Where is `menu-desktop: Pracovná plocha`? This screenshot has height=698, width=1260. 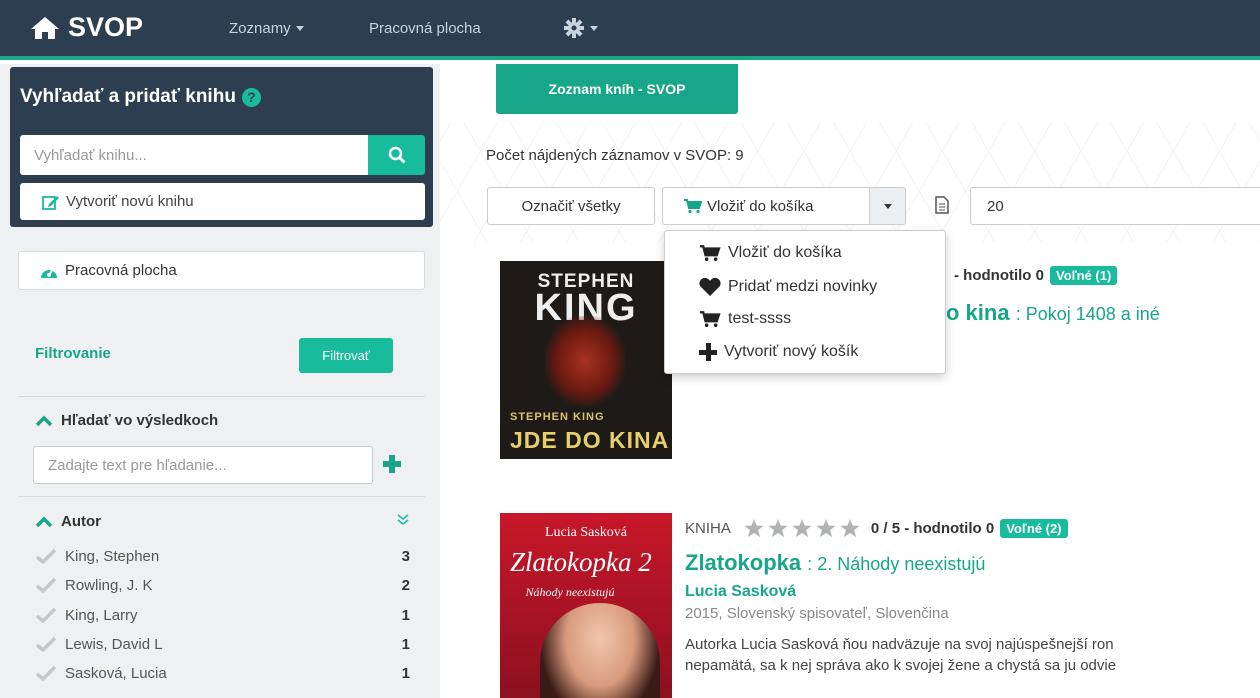 menu-desktop: Pracovná plocha is located at coordinates (425, 28).